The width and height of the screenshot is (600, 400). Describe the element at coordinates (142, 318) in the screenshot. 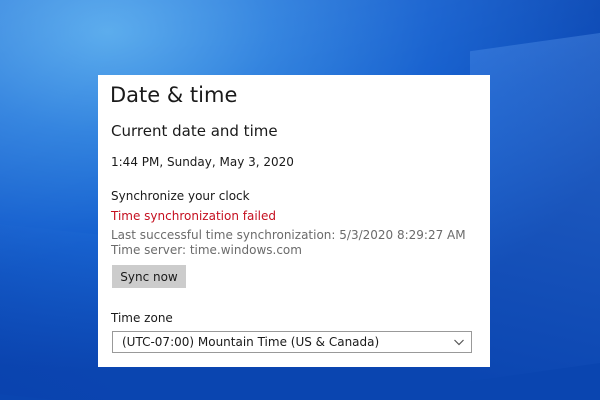

I see `time-zone-label: Time zone` at that location.